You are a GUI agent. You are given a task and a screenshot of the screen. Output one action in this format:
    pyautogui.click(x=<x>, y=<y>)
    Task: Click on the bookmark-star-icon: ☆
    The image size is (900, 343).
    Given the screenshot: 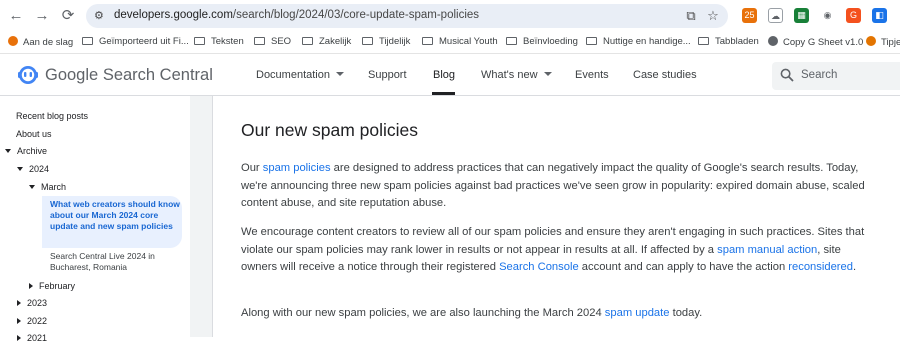 What is the action you would take?
    pyautogui.click(x=713, y=16)
    